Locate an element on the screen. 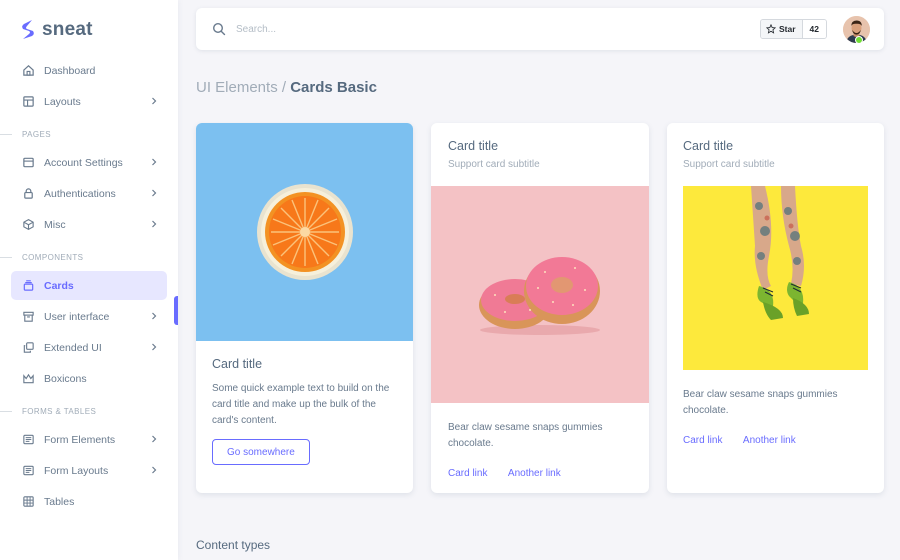  breadcrumb: UI Elements / Cards Basic is located at coordinates (286, 87).